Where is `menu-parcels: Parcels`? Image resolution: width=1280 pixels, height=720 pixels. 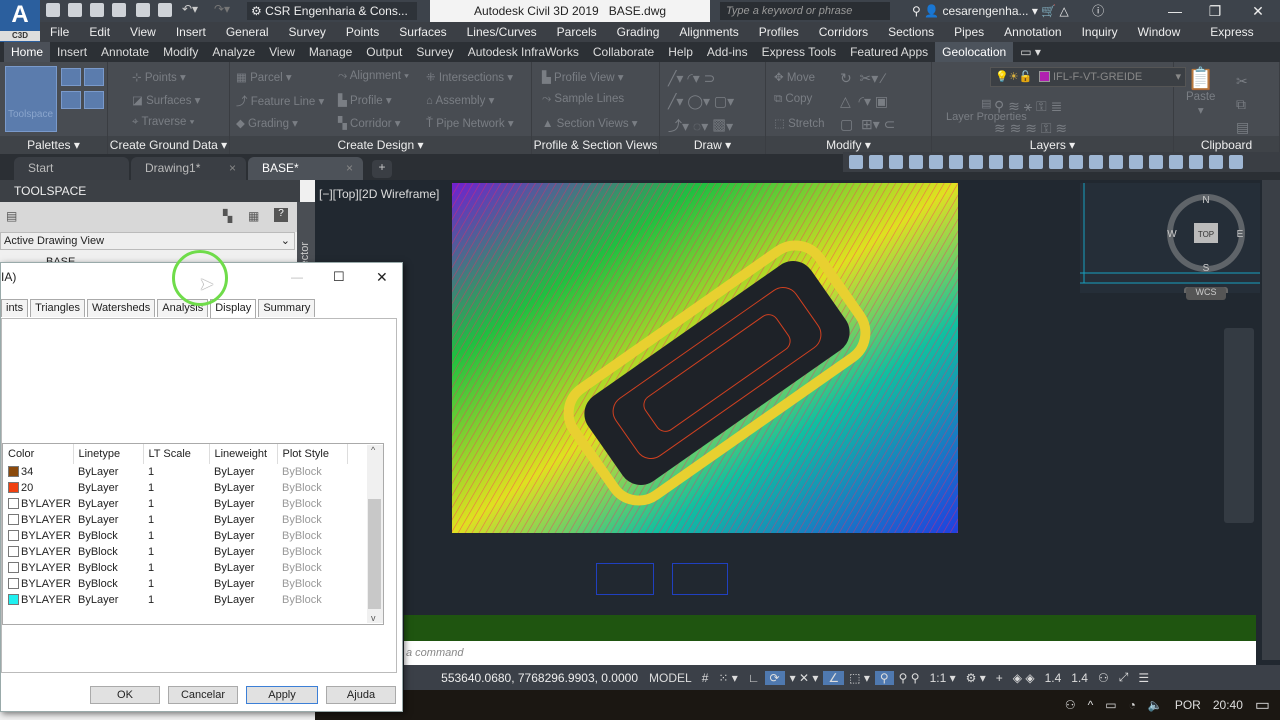
menu-parcels: Parcels is located at coordinates (577, 32).